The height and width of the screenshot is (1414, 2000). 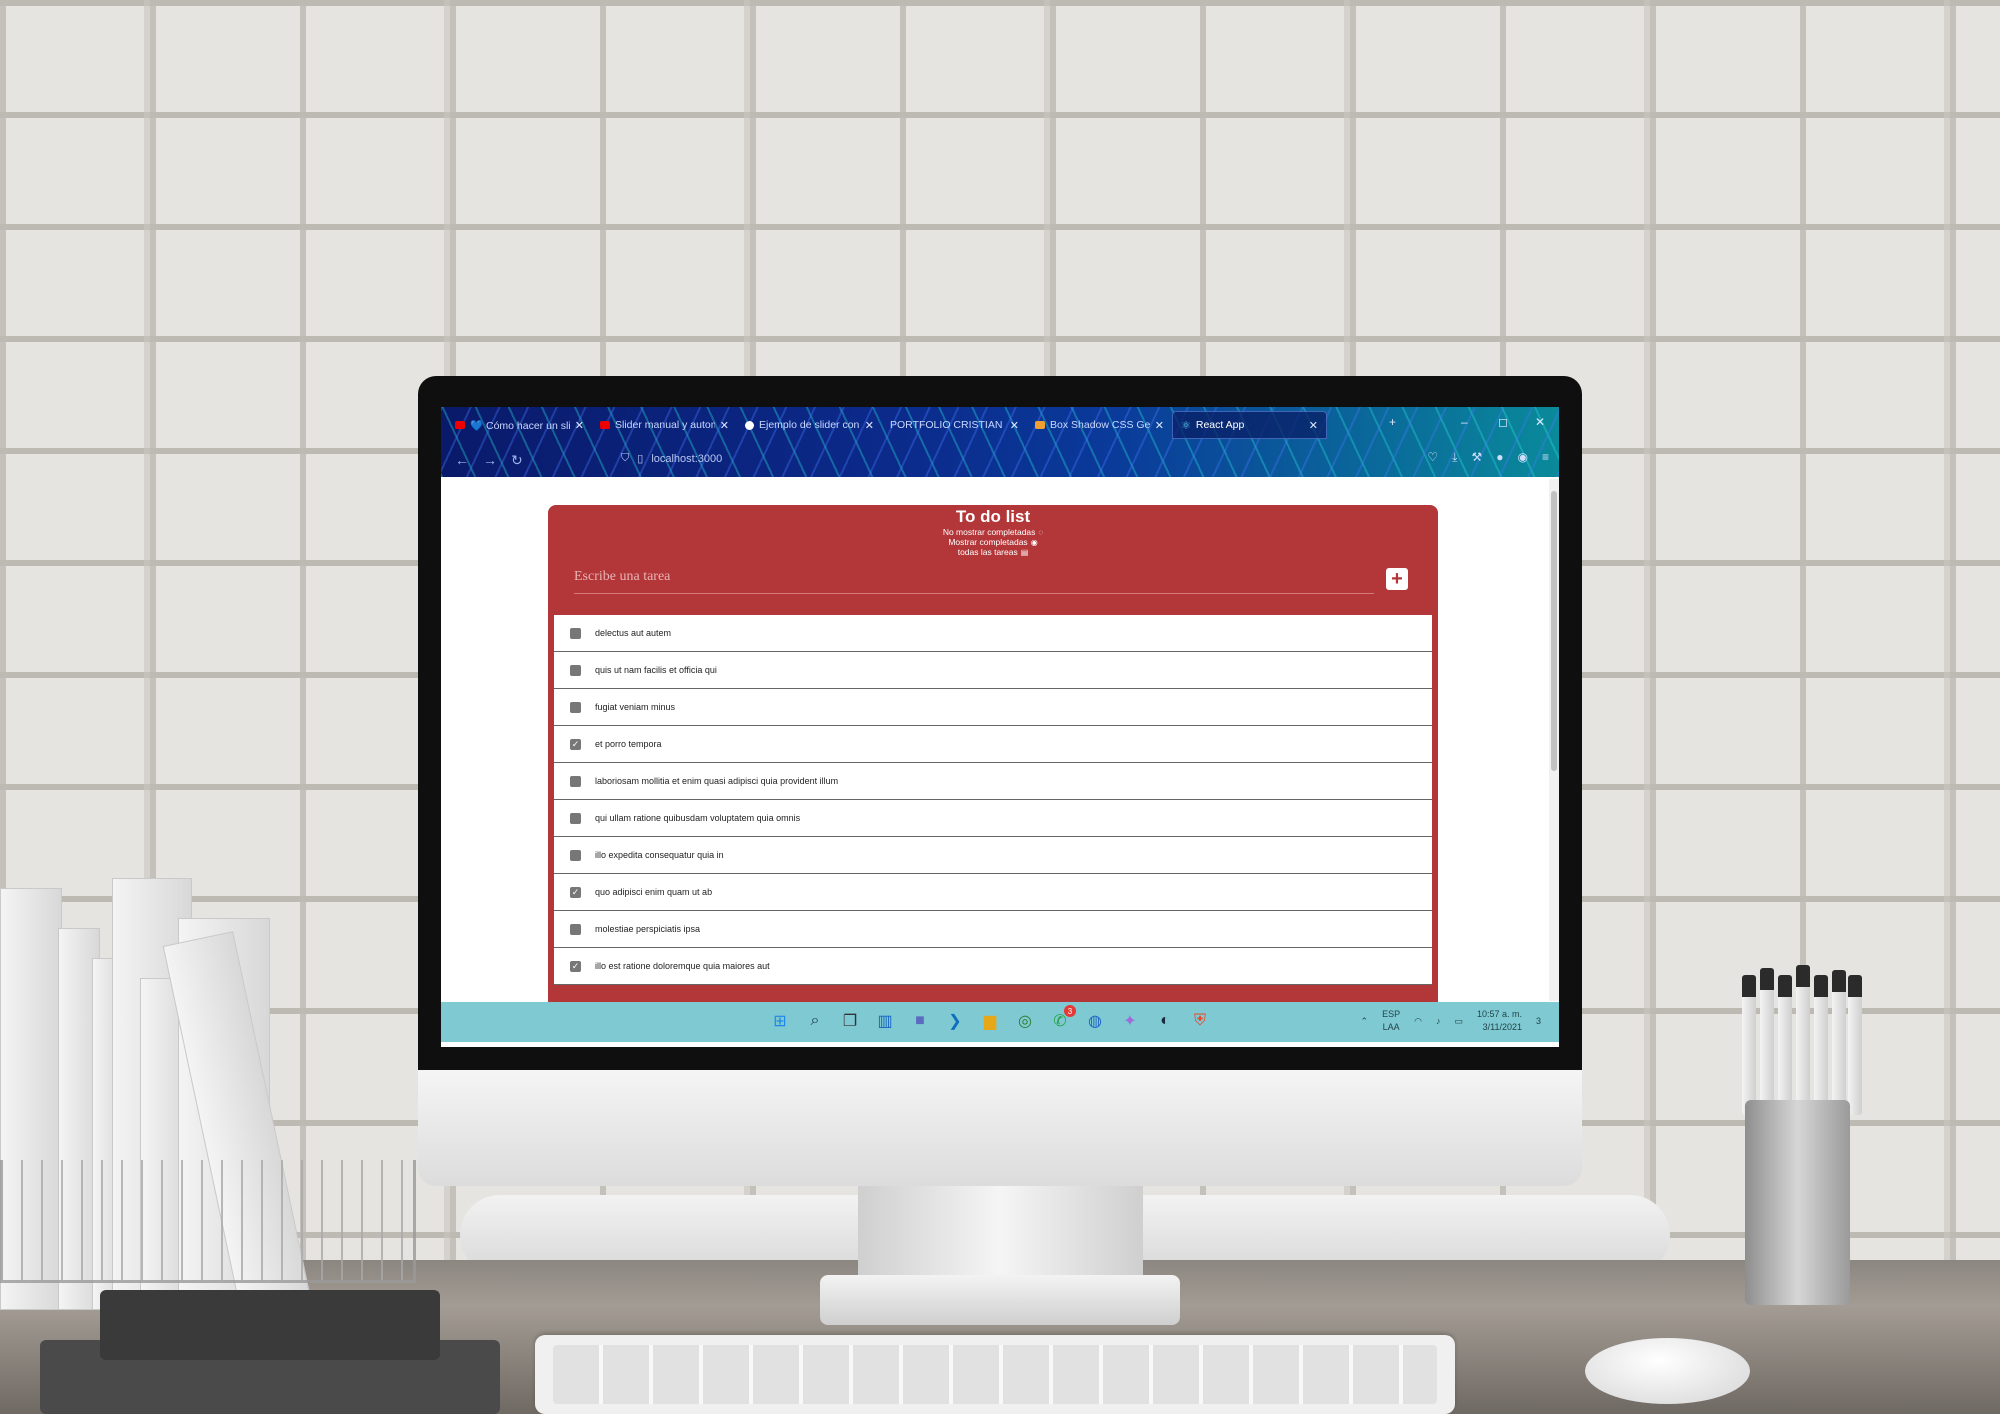 What do you see at coordinates (1392, 422) in the screenshot?
I see `new-tab-button: +` at bounding box center [1392, 422].